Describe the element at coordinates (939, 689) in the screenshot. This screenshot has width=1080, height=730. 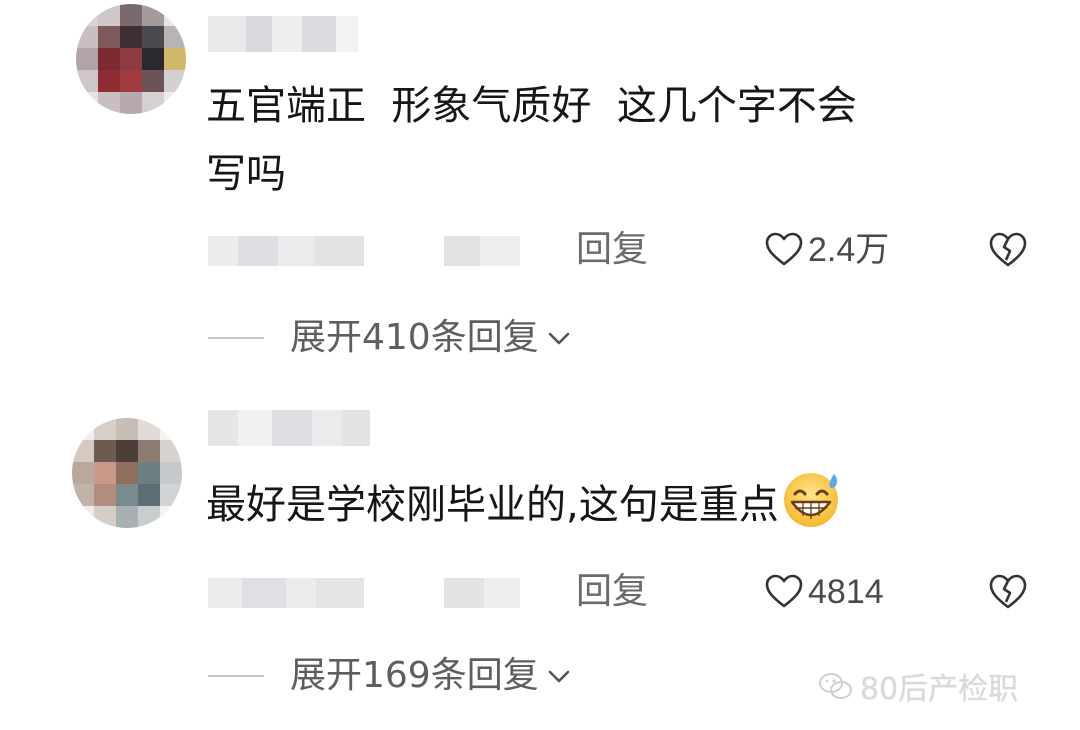
I see `watermark-text: 80后产检职` at that location.